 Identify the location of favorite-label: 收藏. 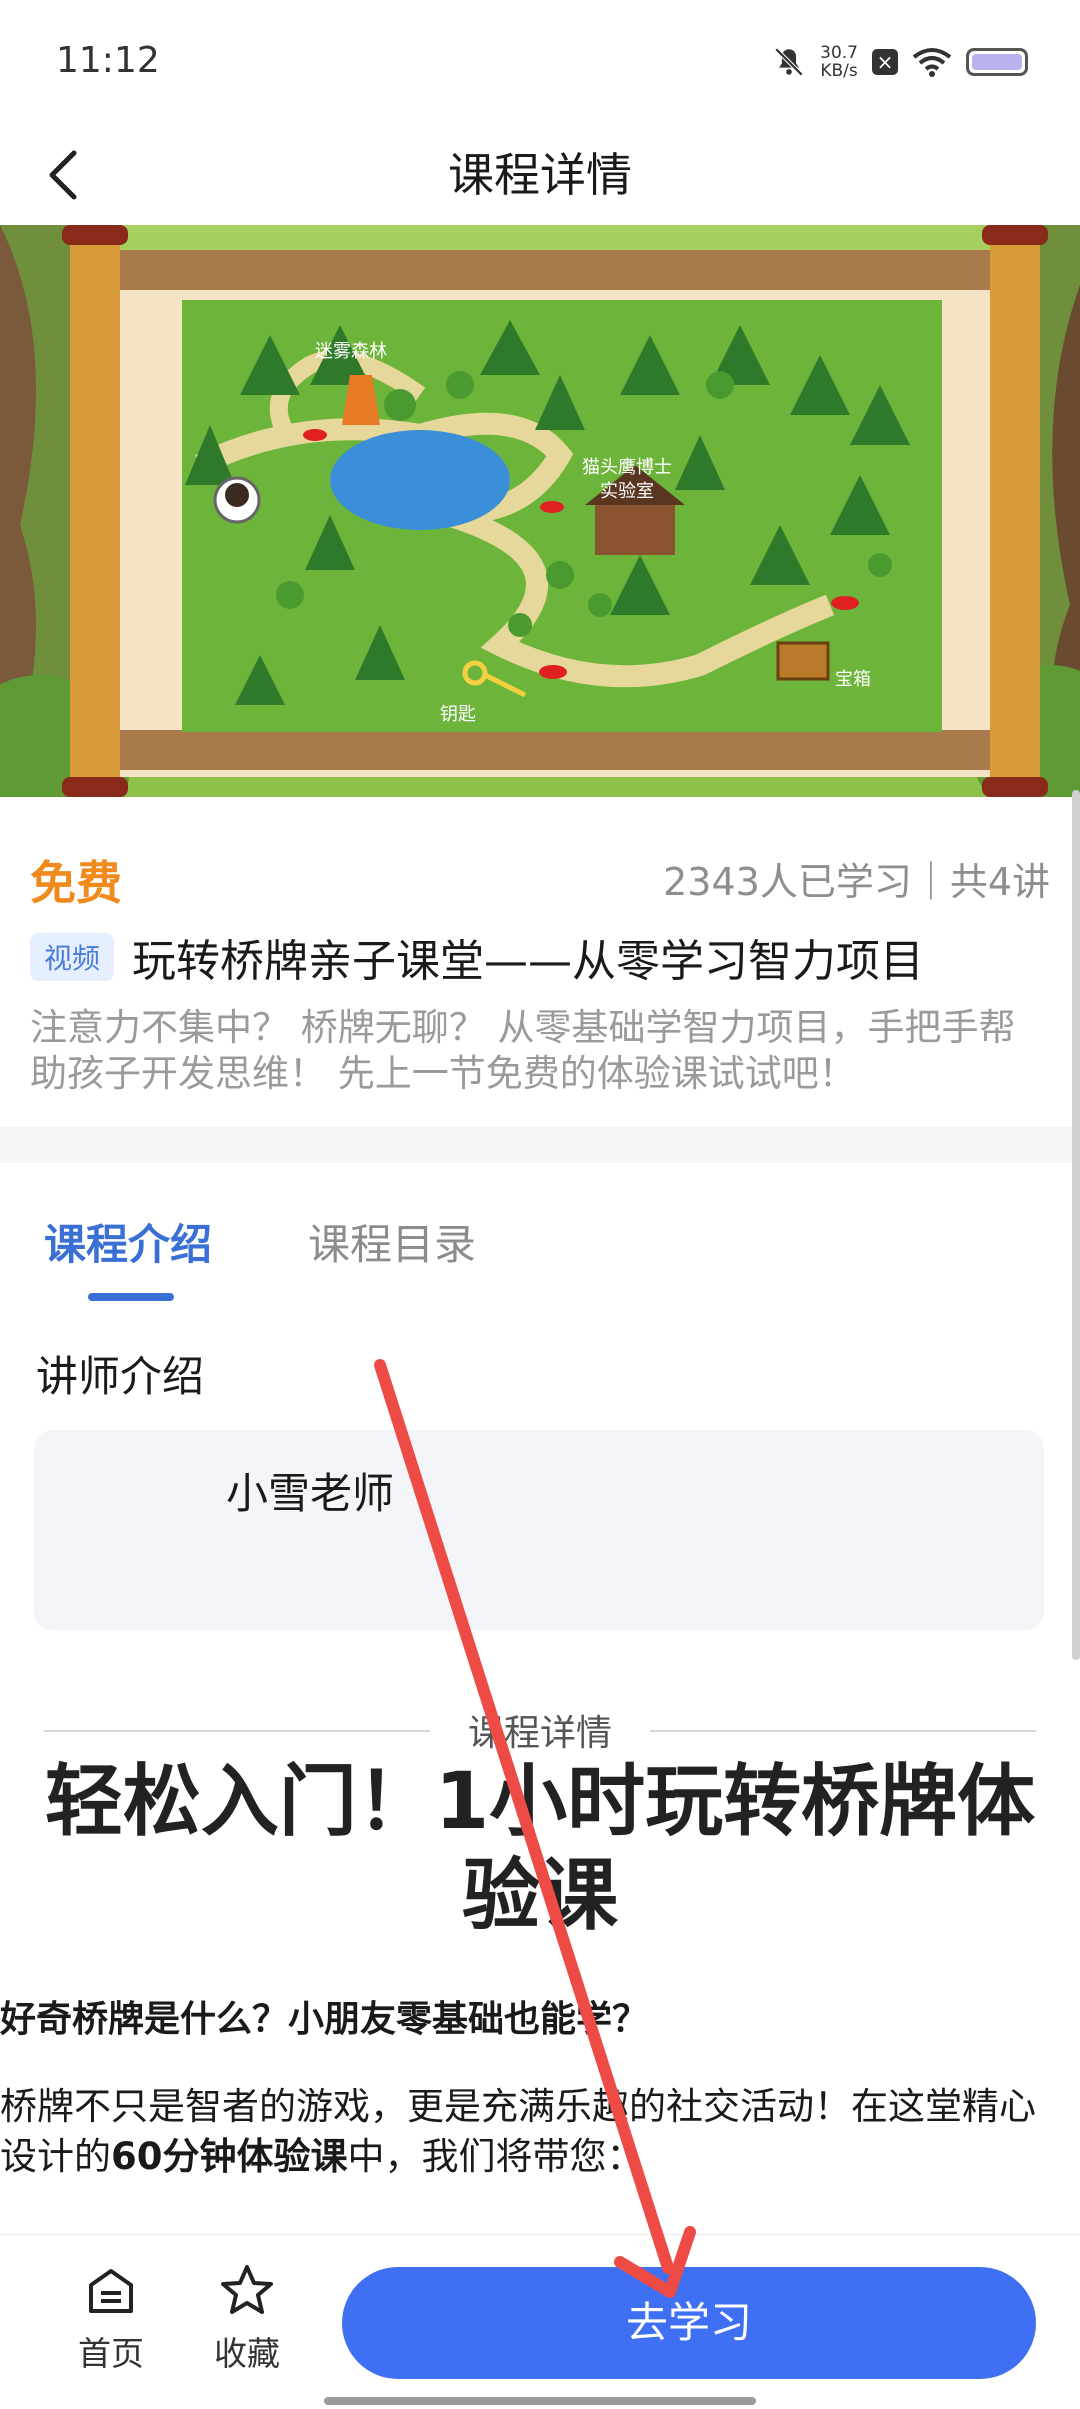
(247, 2353).